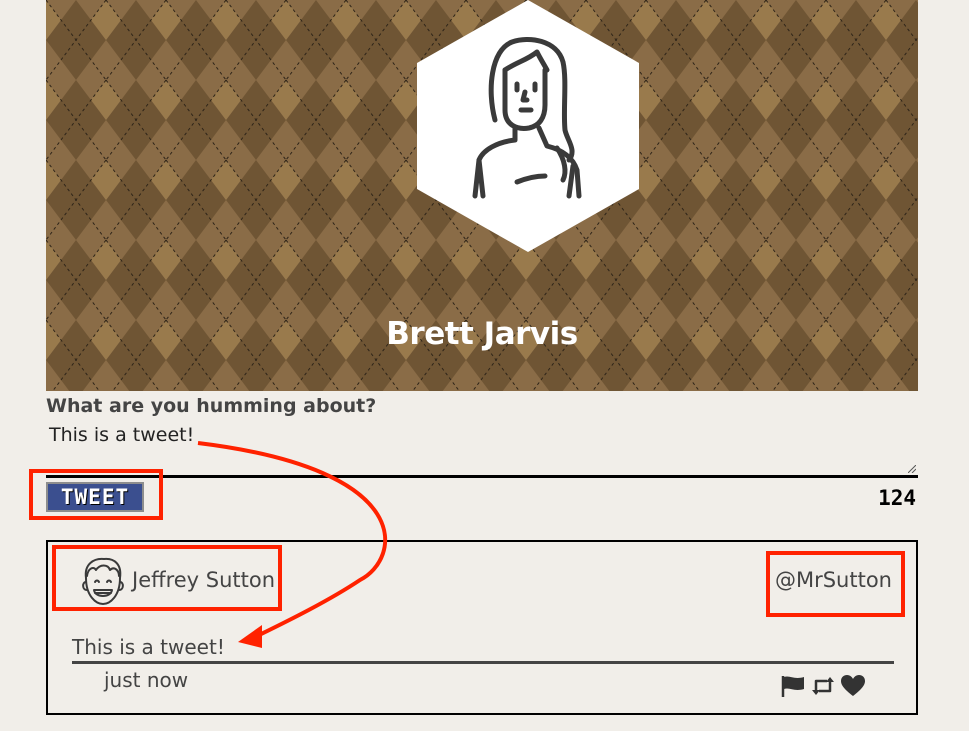  What do you see at coordinates (853, 686) in the screenshot?
I see `heart-icon` at bounding box center [853, 686].